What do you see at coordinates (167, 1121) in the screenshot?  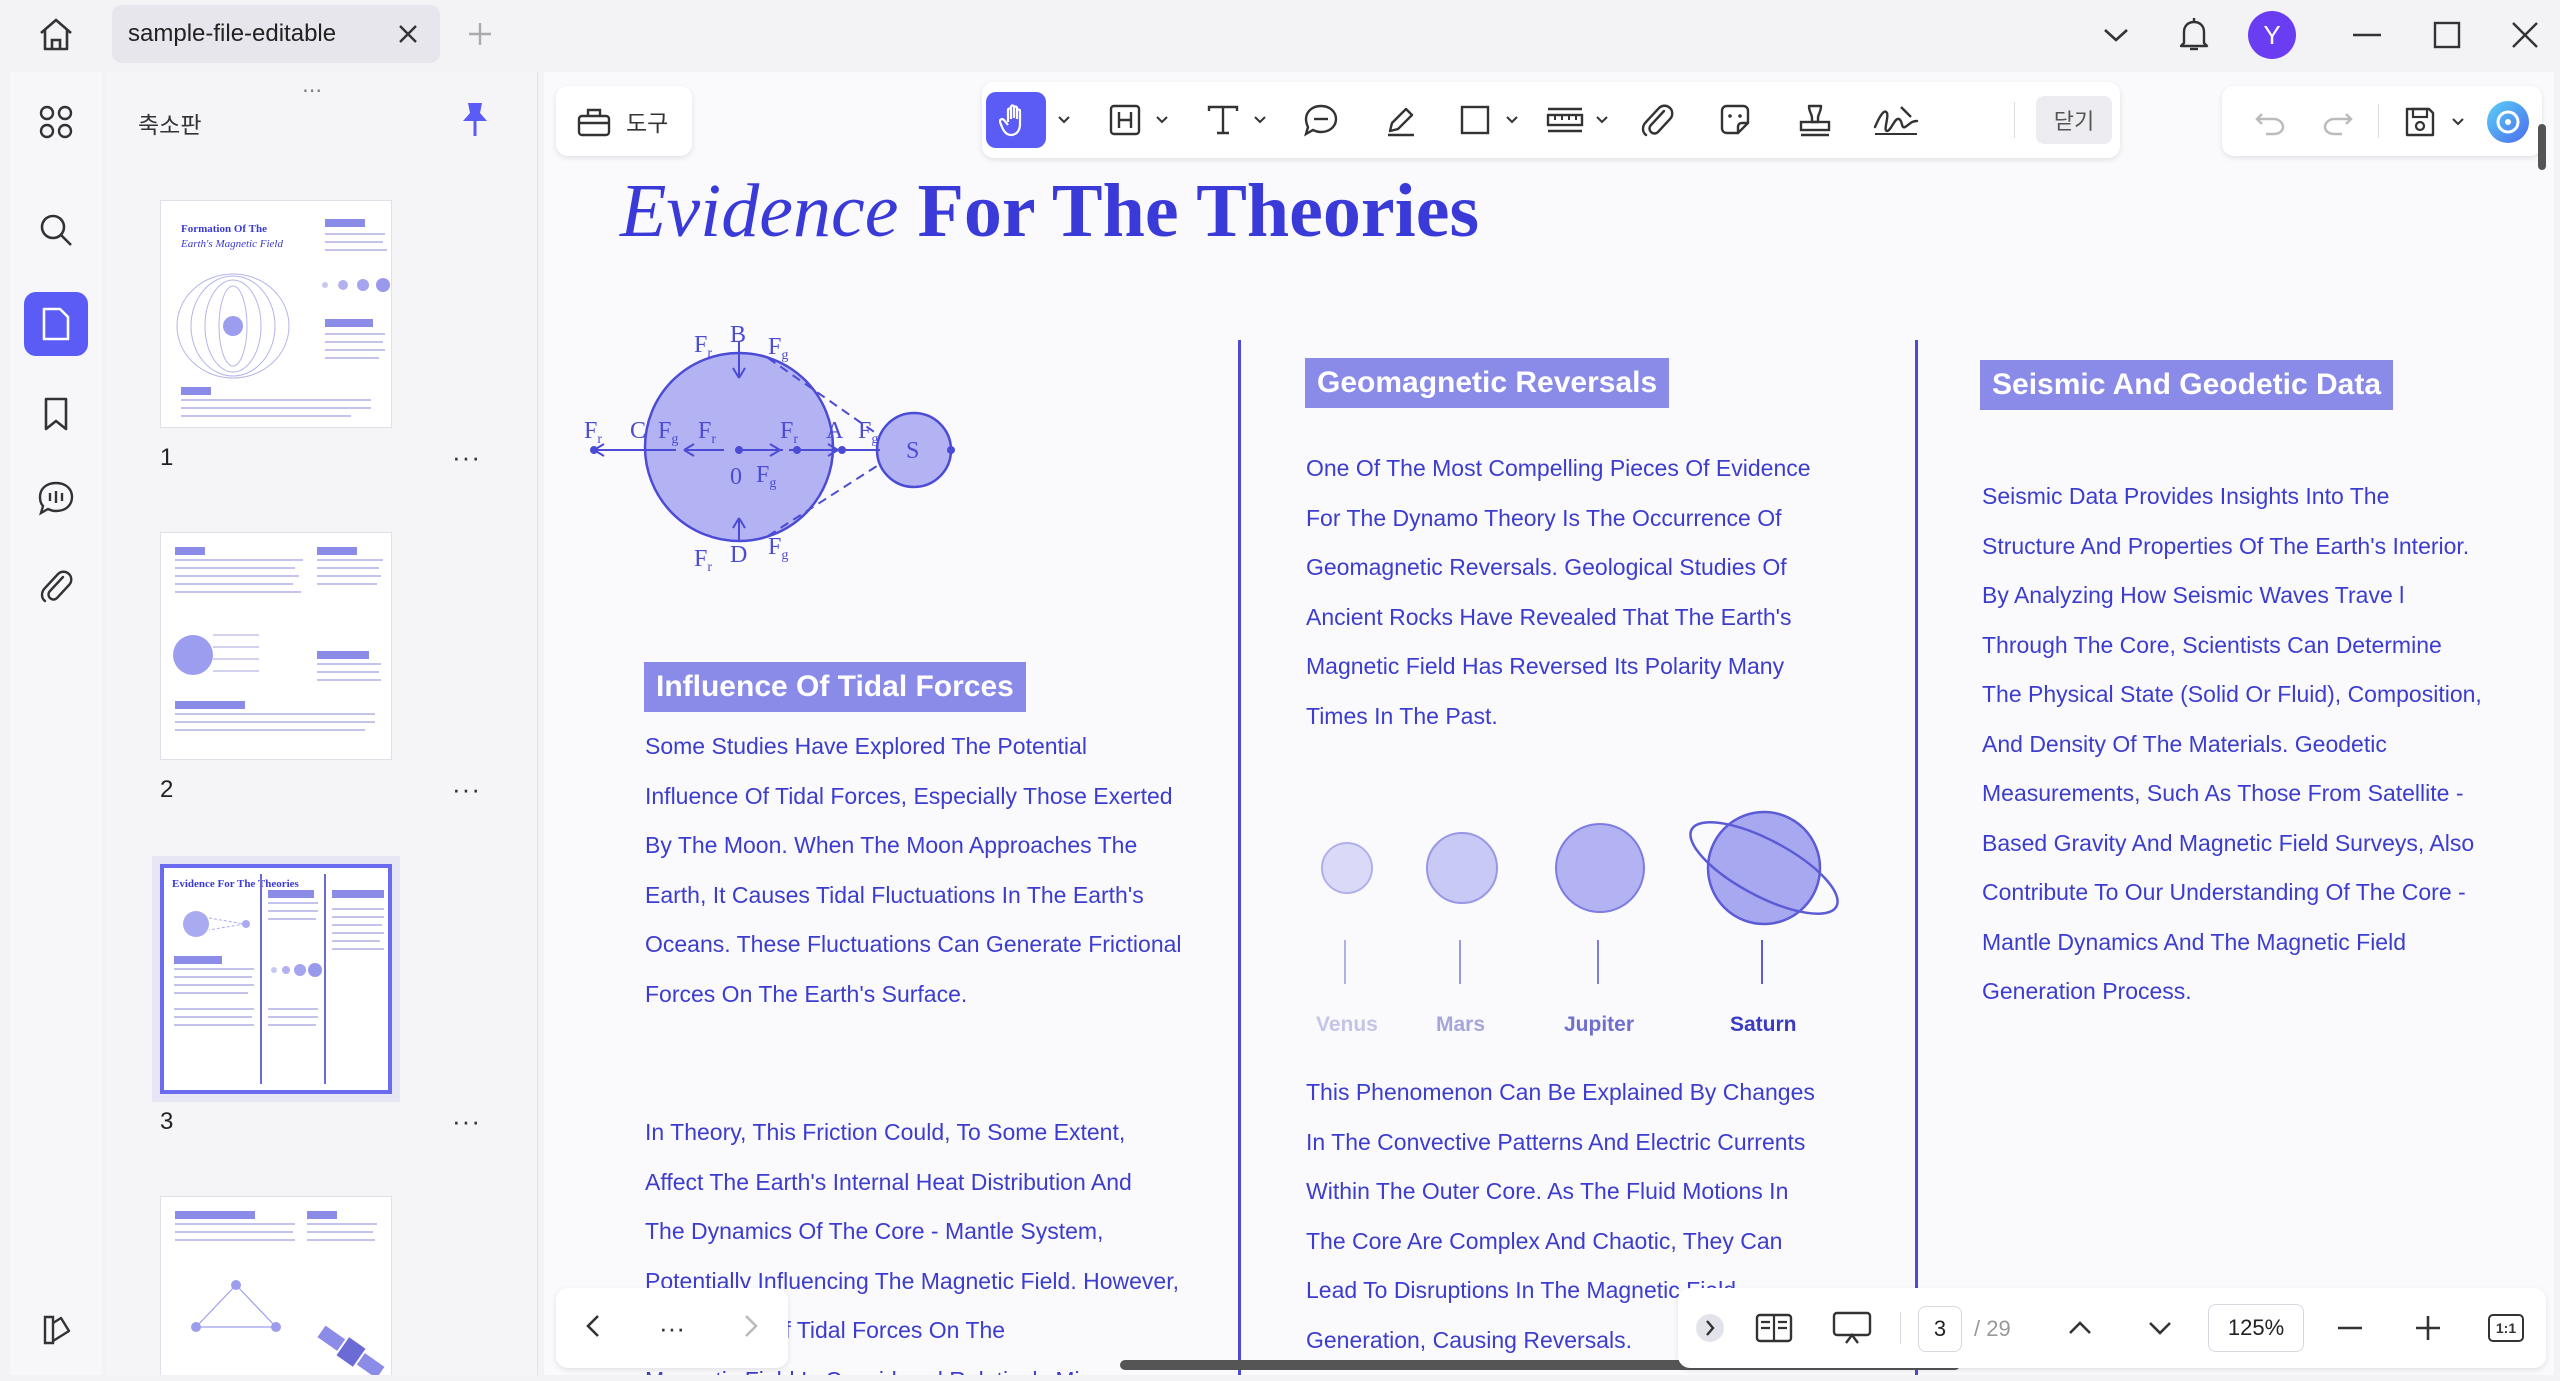 I see `thumb-page-number: 3` at bounding box center [167, 1121].